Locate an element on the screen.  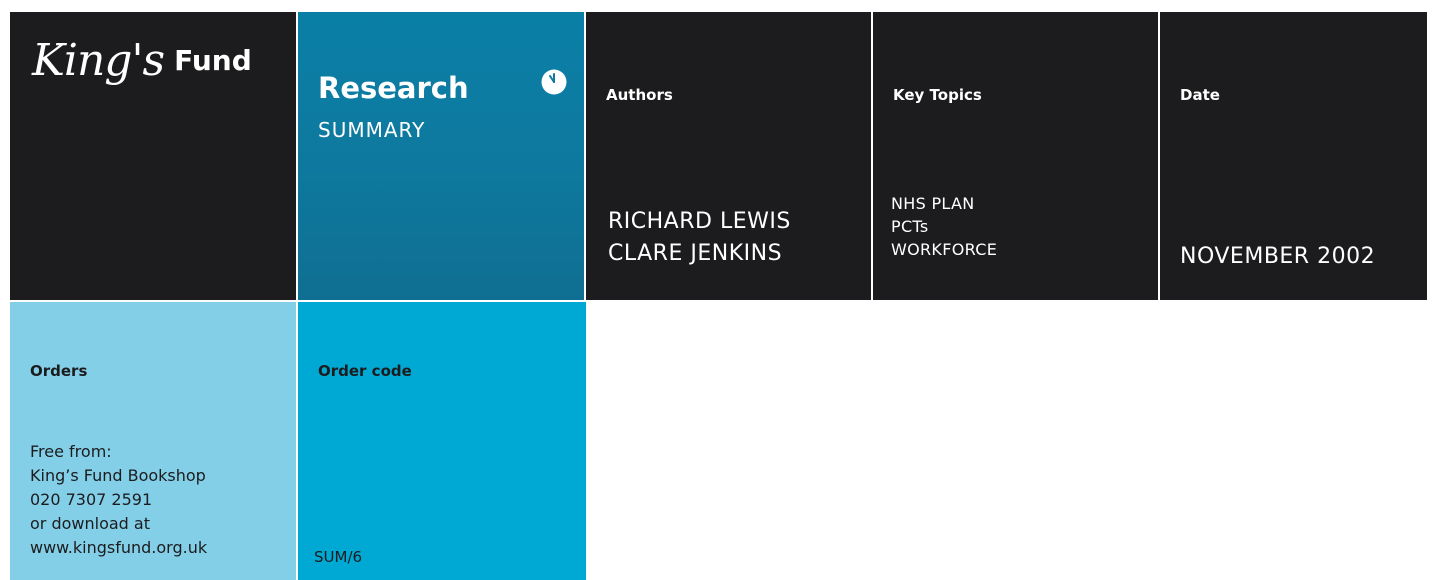
order-code-value: SUM/6 is located at coordinates (338, 557).